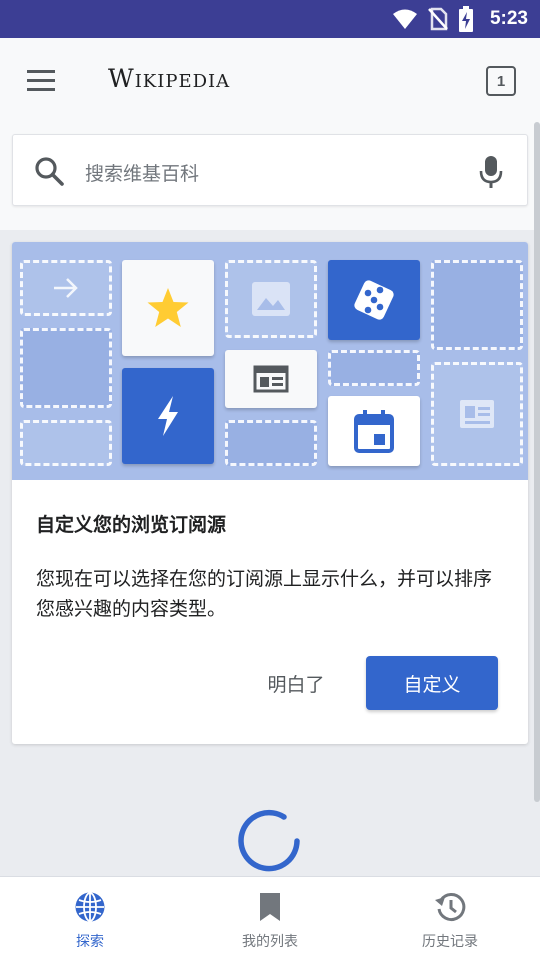 The width and height of the screenshot is (540, 960). I want to click on newspaper-icon, so click(271, 379).